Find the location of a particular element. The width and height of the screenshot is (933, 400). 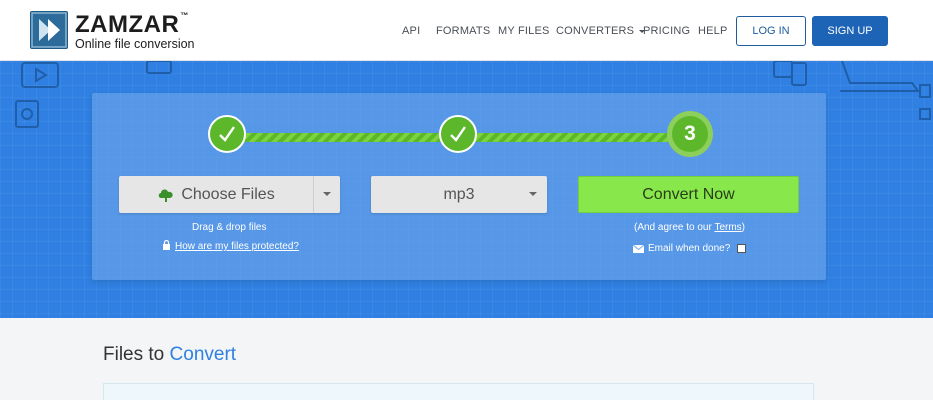

choose-files-dropdown is located at coordinates (326, 194).